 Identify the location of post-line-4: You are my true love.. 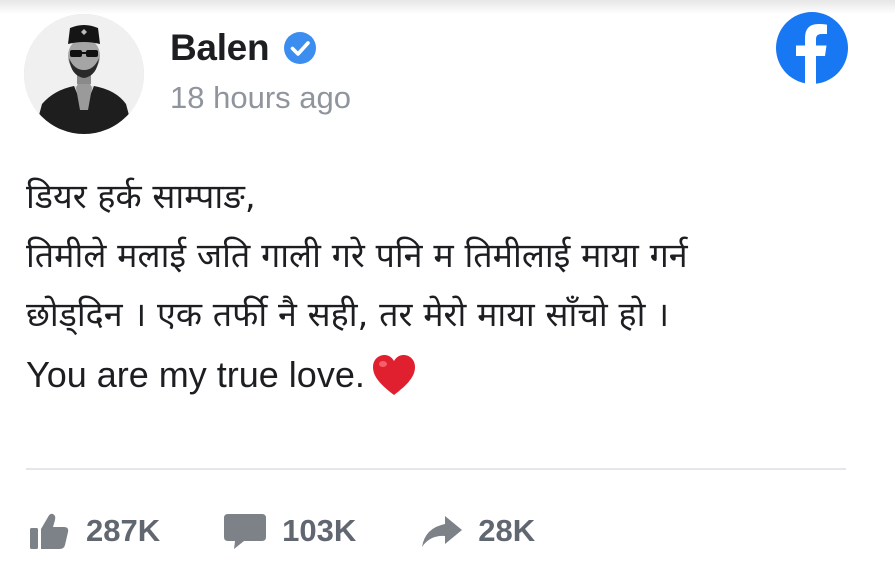
(195, 374).